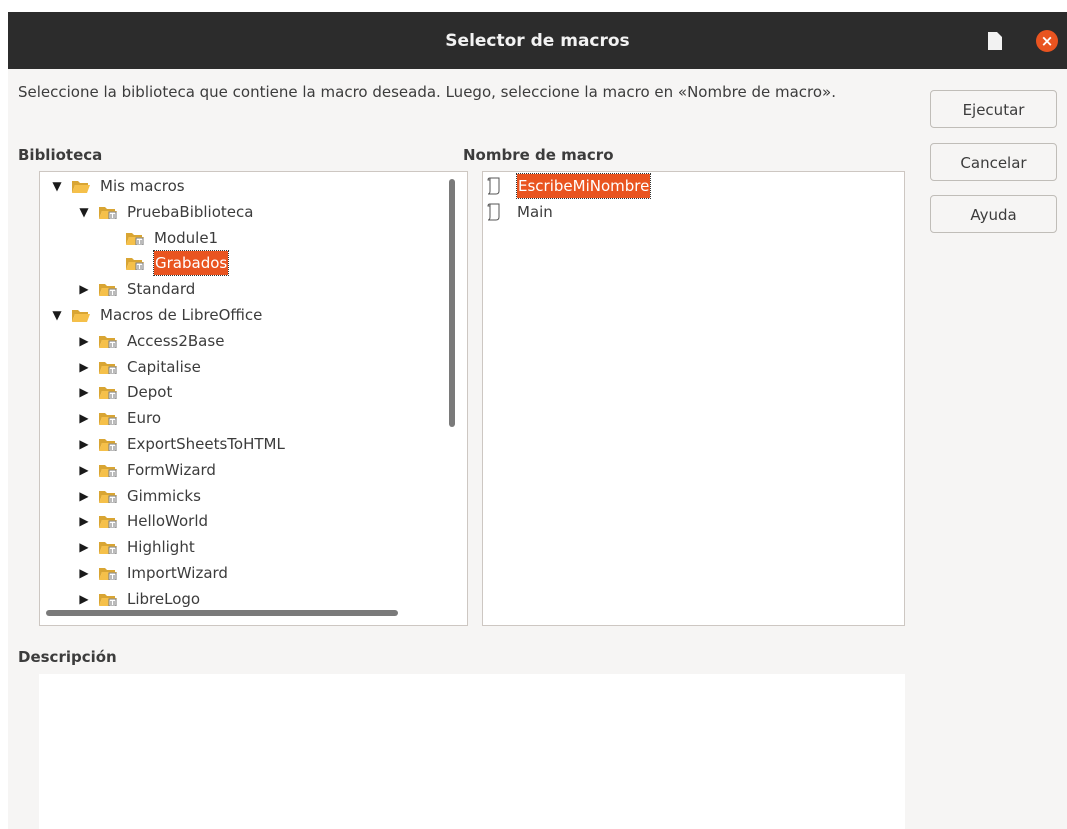 The width and height of the screenshot is (1067, 829). I want to click on description-label: Descripción, so click(67, 657).